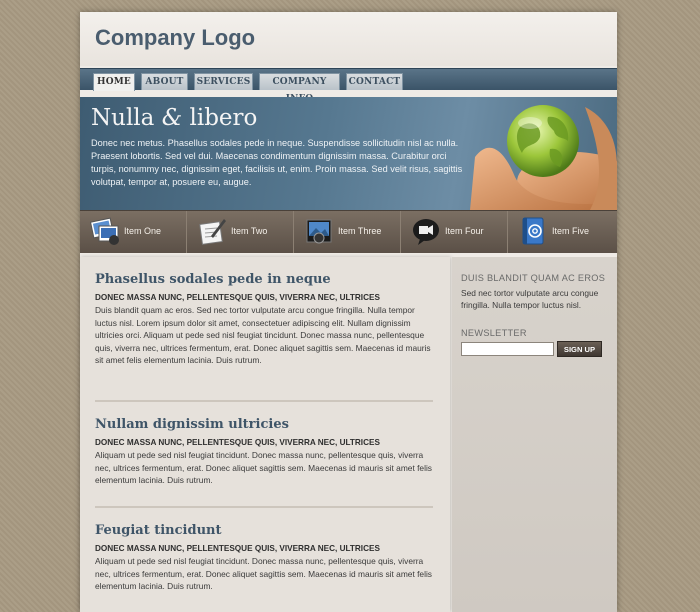 The image size is (700, 612). Describe the element at coordinates (249, 231) in the screenshot. I see `icon-item-label: Item Two` at that location.